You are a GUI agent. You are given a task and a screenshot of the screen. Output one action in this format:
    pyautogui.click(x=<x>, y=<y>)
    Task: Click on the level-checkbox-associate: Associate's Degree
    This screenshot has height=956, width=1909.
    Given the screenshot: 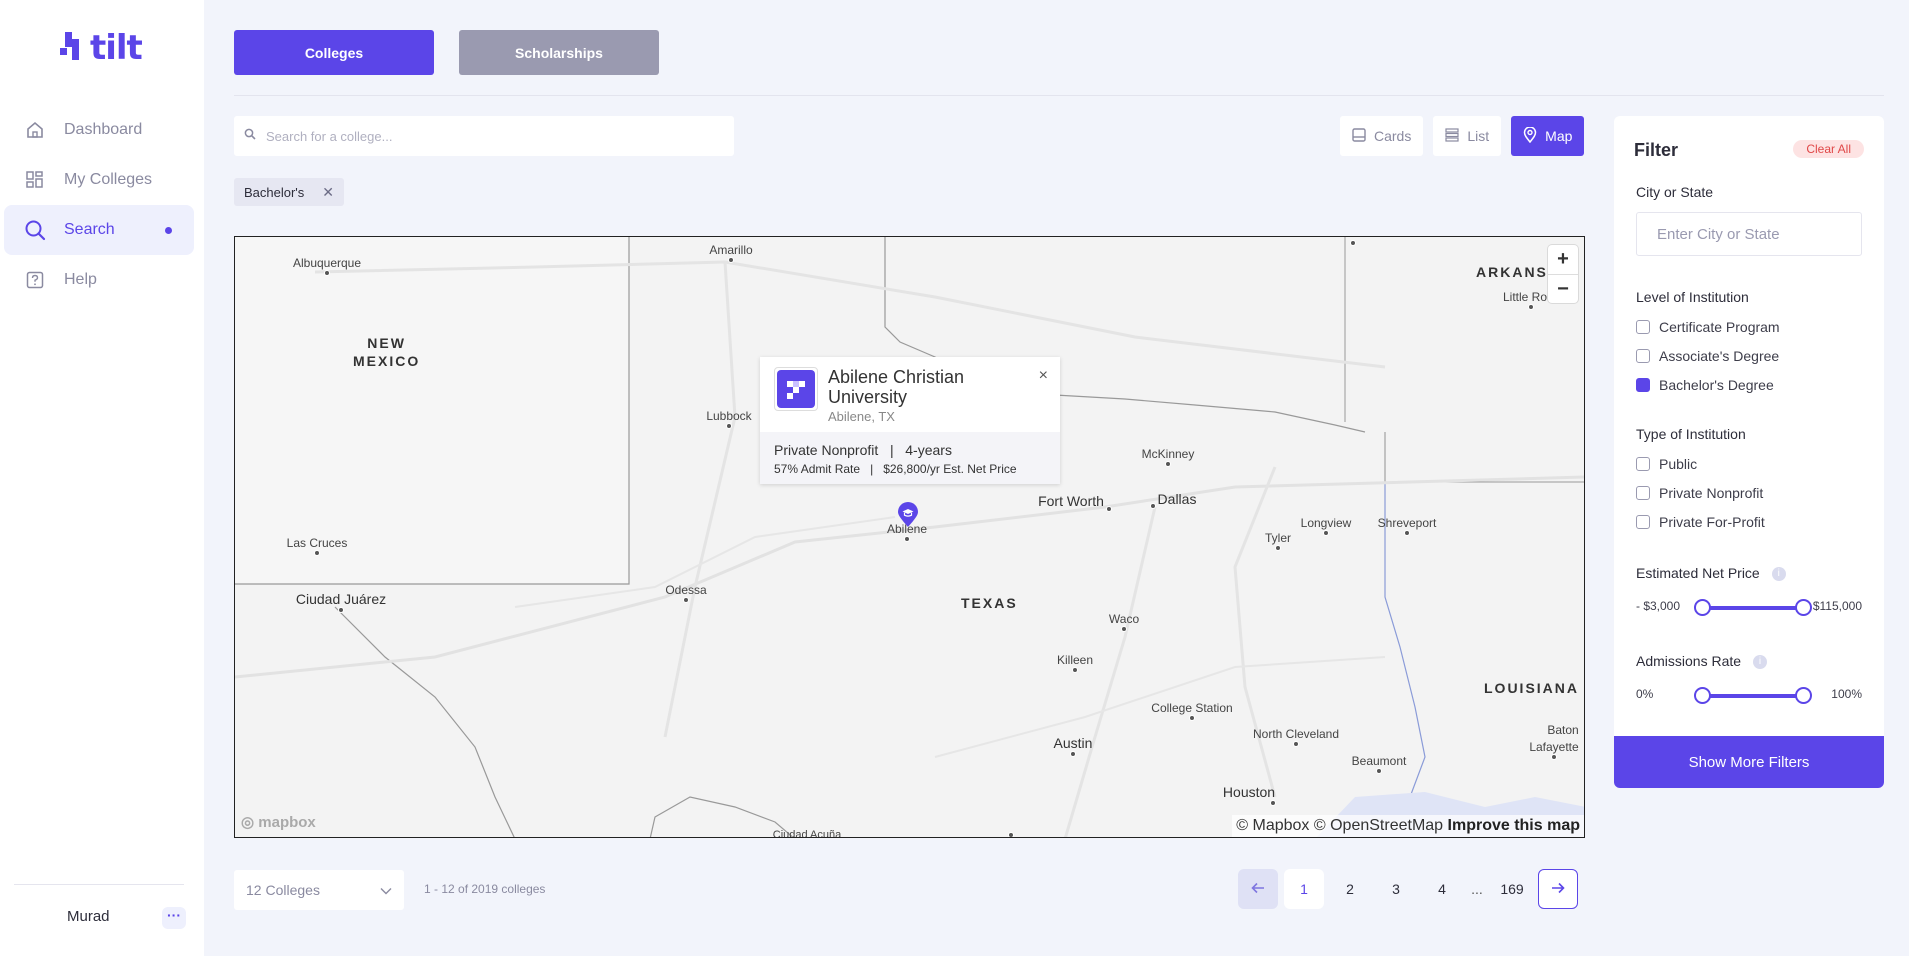 What is the action you would take?
    pyautogui.click(x=1707, y=356)
    